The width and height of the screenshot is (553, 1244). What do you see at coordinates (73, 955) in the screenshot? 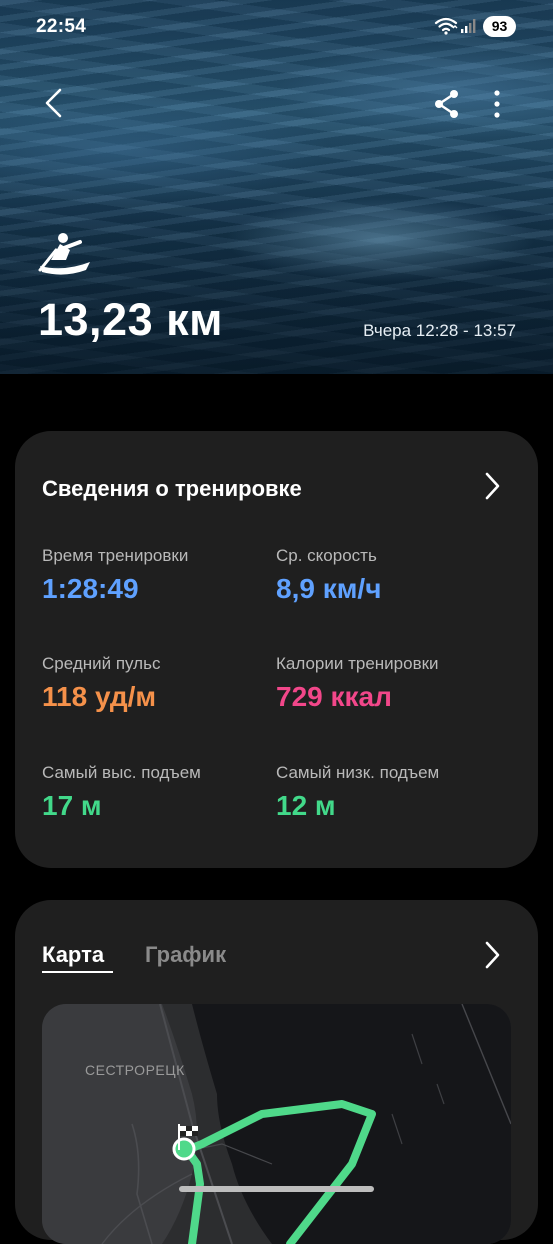
I see `tab-map: Карта` at bounding box center [73, 955].